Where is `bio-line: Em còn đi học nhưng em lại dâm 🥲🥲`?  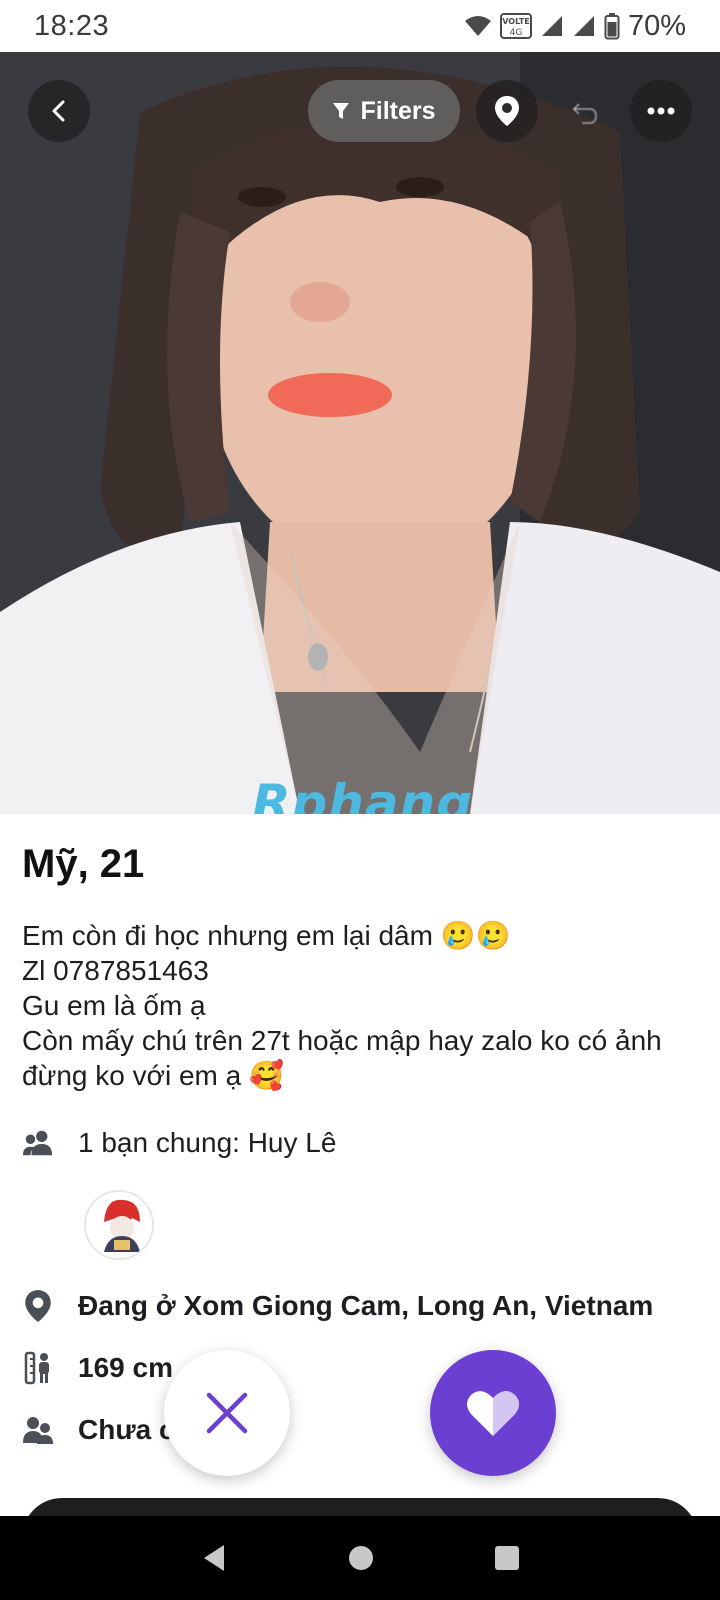
bio-line: Em còn đi học nhưng em lại dâm 🥲🥲 is located at coordinates (266, 935).